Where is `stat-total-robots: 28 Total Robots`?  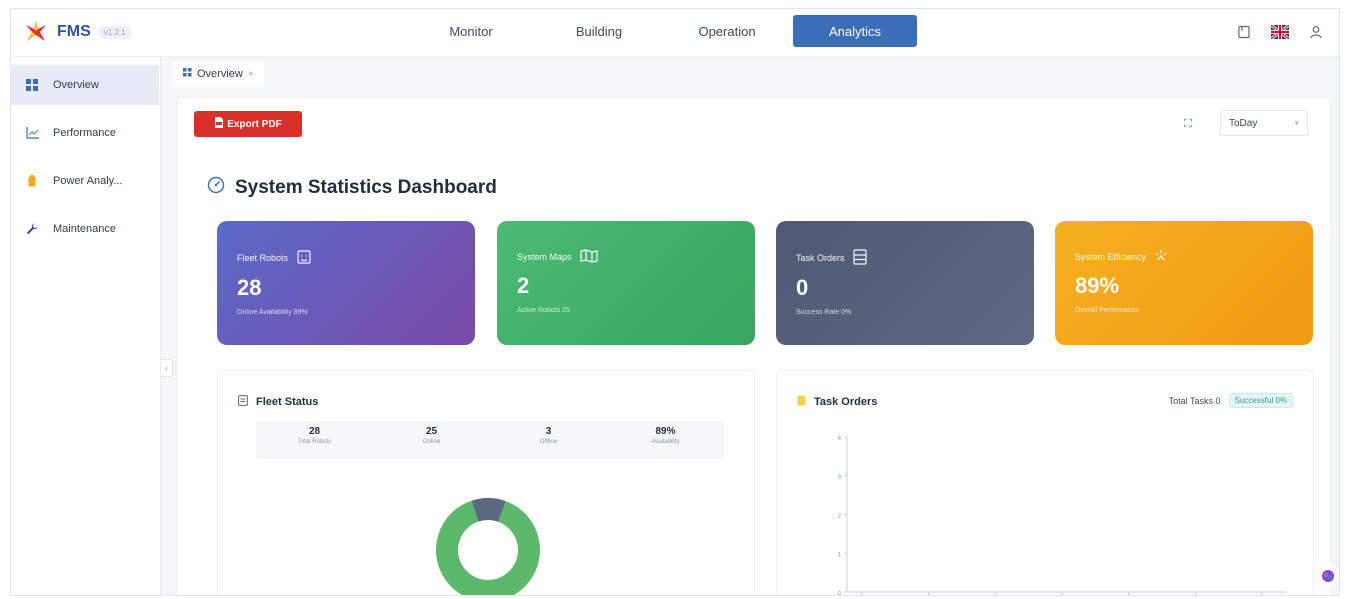
stat-total-robots: 28 Total Robots is located at coordinates (314, 440).